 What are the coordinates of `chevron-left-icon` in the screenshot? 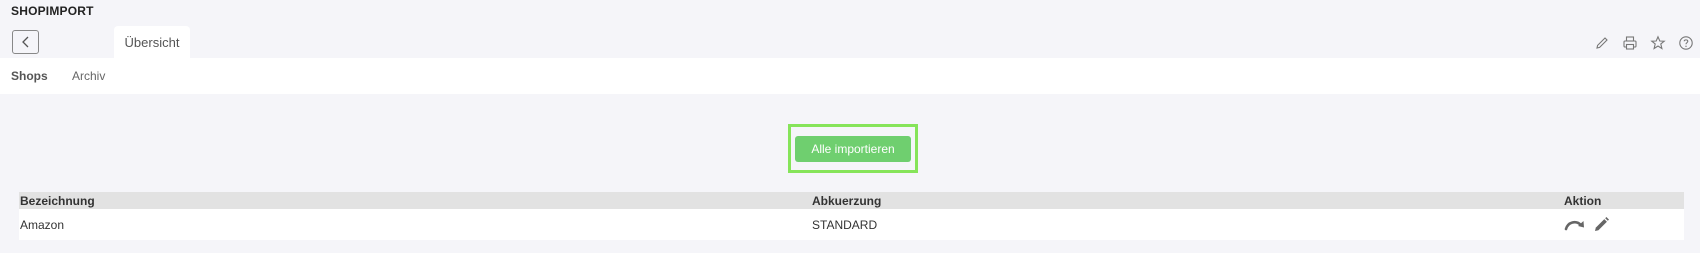 It's located at (24, 42).